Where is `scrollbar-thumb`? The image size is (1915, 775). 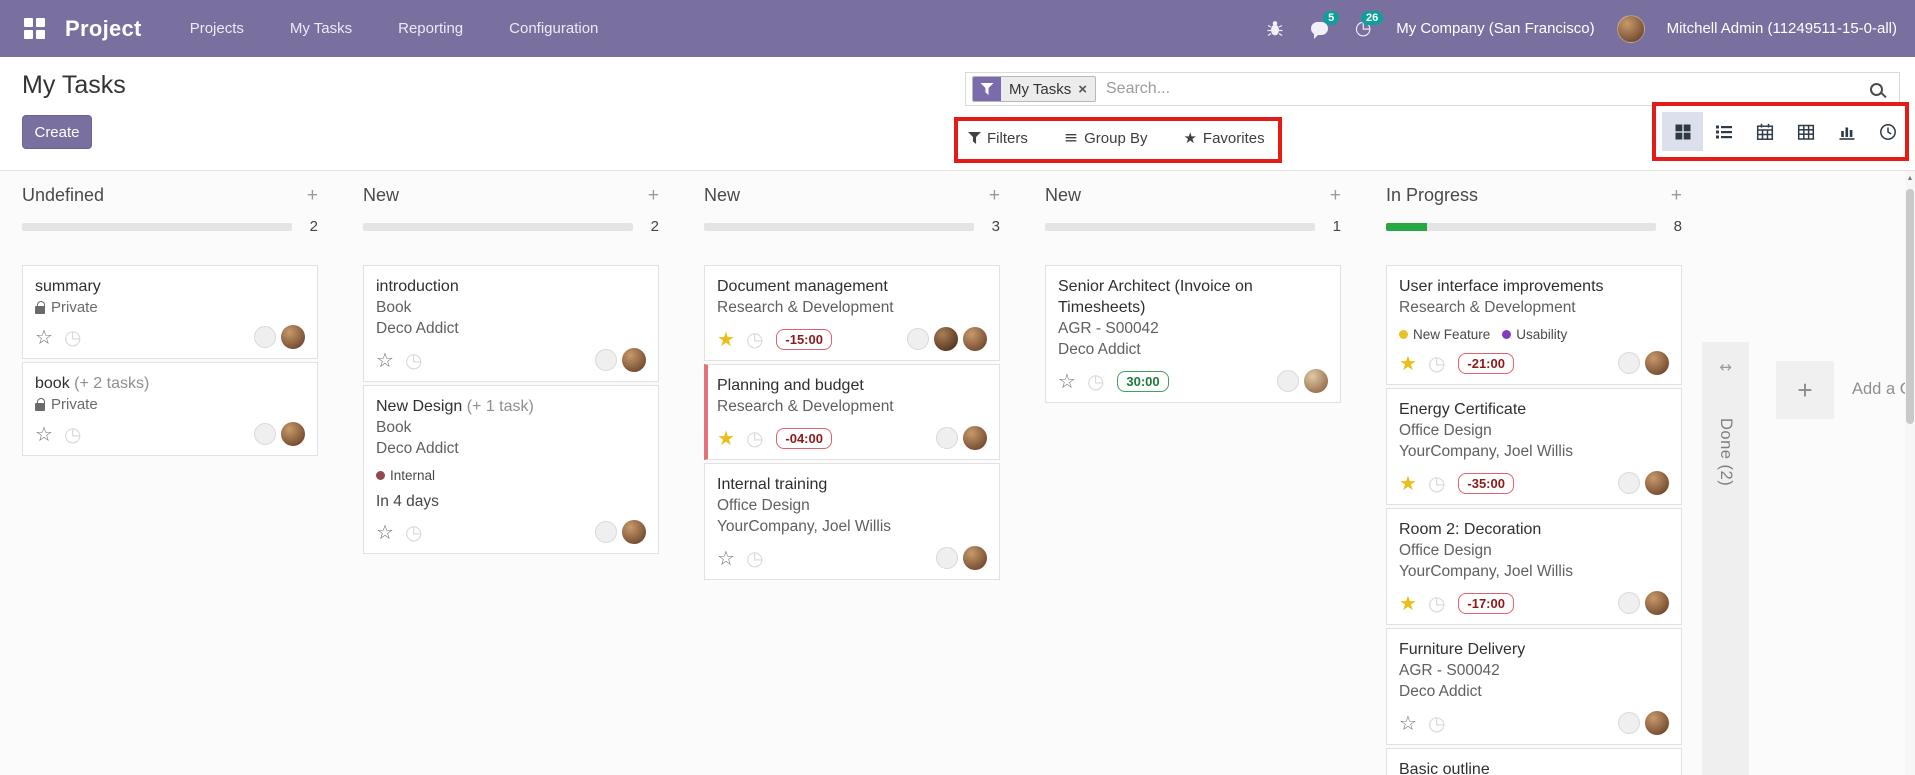 scrollbar-thumb is located at coordinates (1910, 306).